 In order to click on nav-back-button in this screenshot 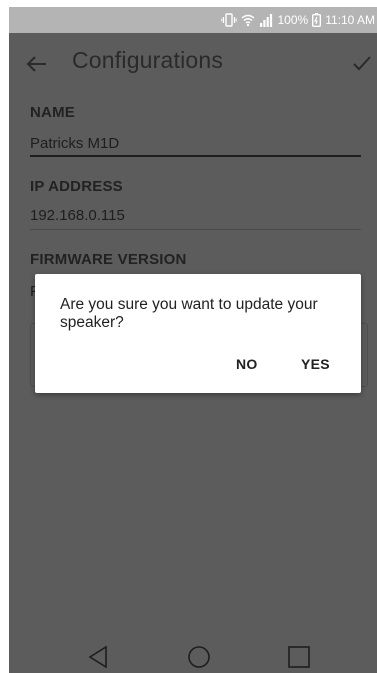, I will do `click(99, 657)`.